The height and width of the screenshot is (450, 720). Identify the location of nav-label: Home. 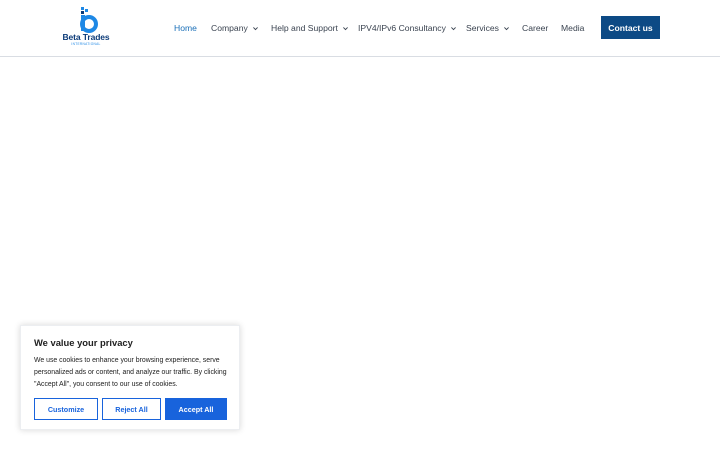
(185, 28).